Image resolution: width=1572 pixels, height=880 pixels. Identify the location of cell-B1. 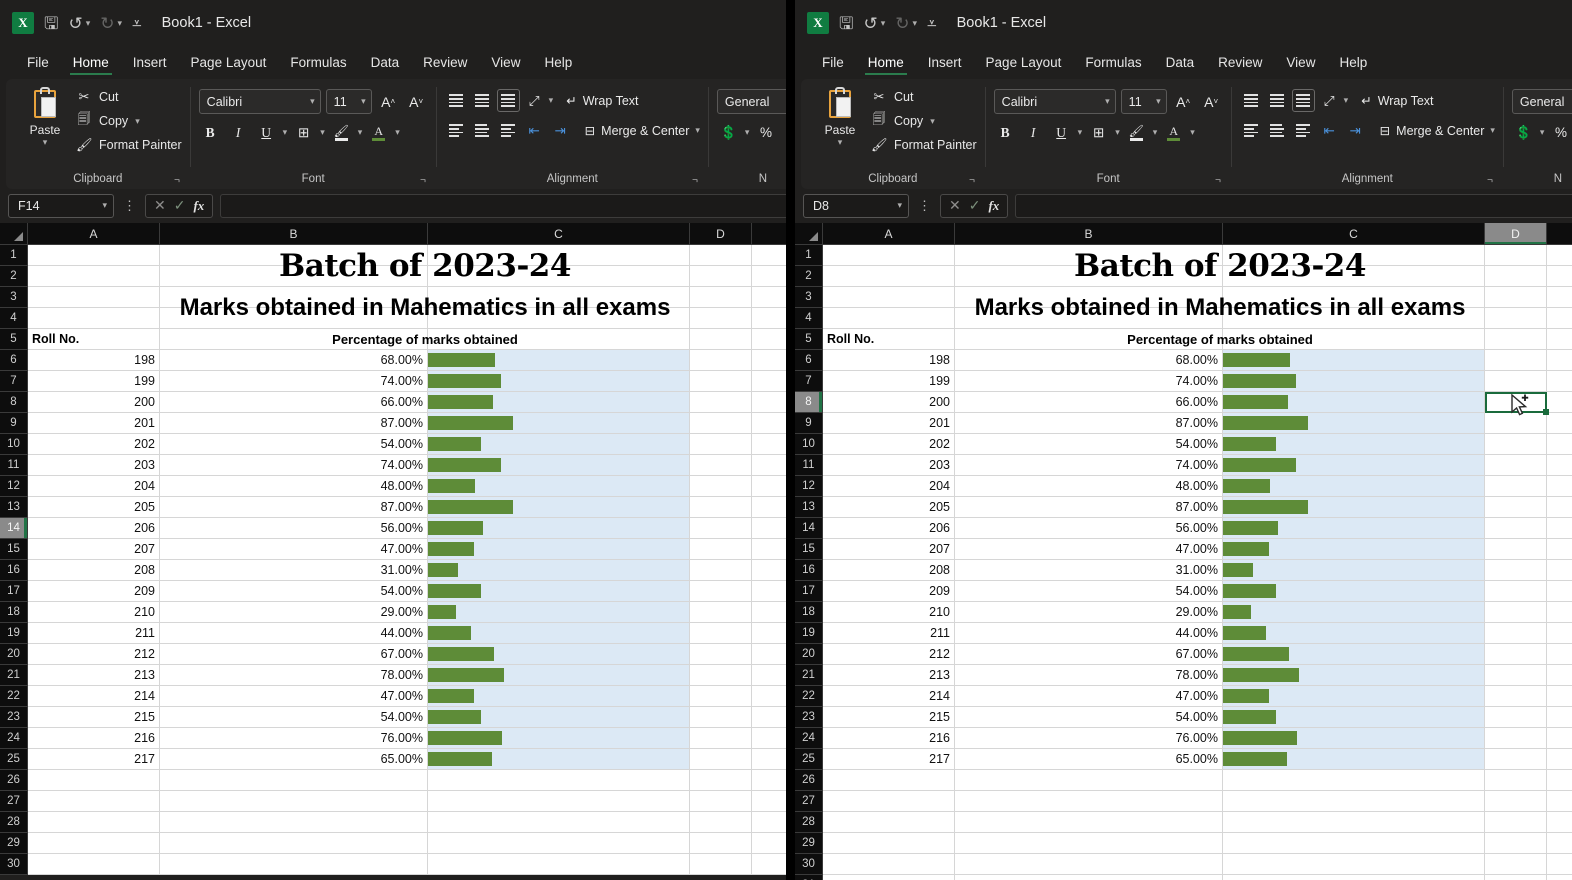
(1089, 255).